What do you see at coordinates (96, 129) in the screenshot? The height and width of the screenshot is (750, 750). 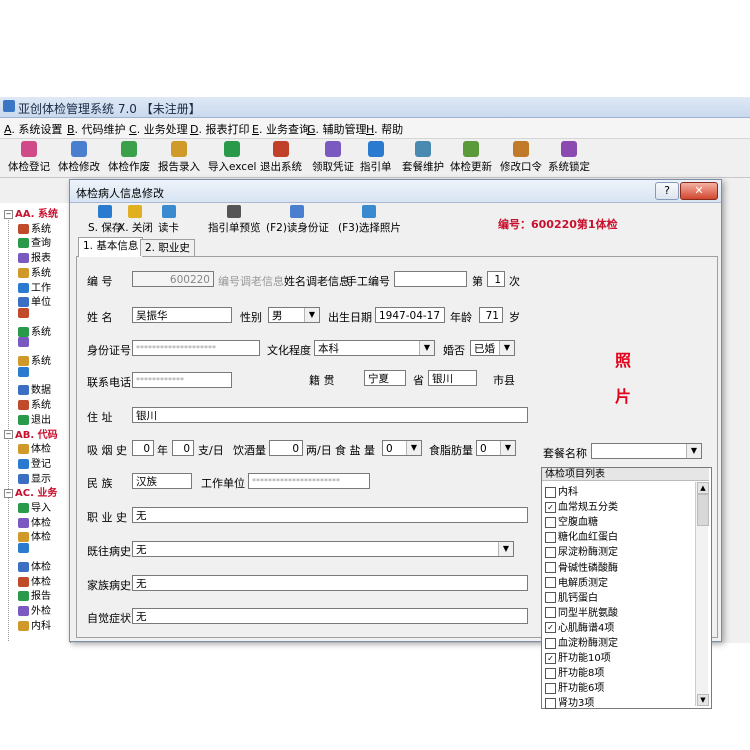 I see `menu-b: B. 代码维护` at bounding box center [96, 129].